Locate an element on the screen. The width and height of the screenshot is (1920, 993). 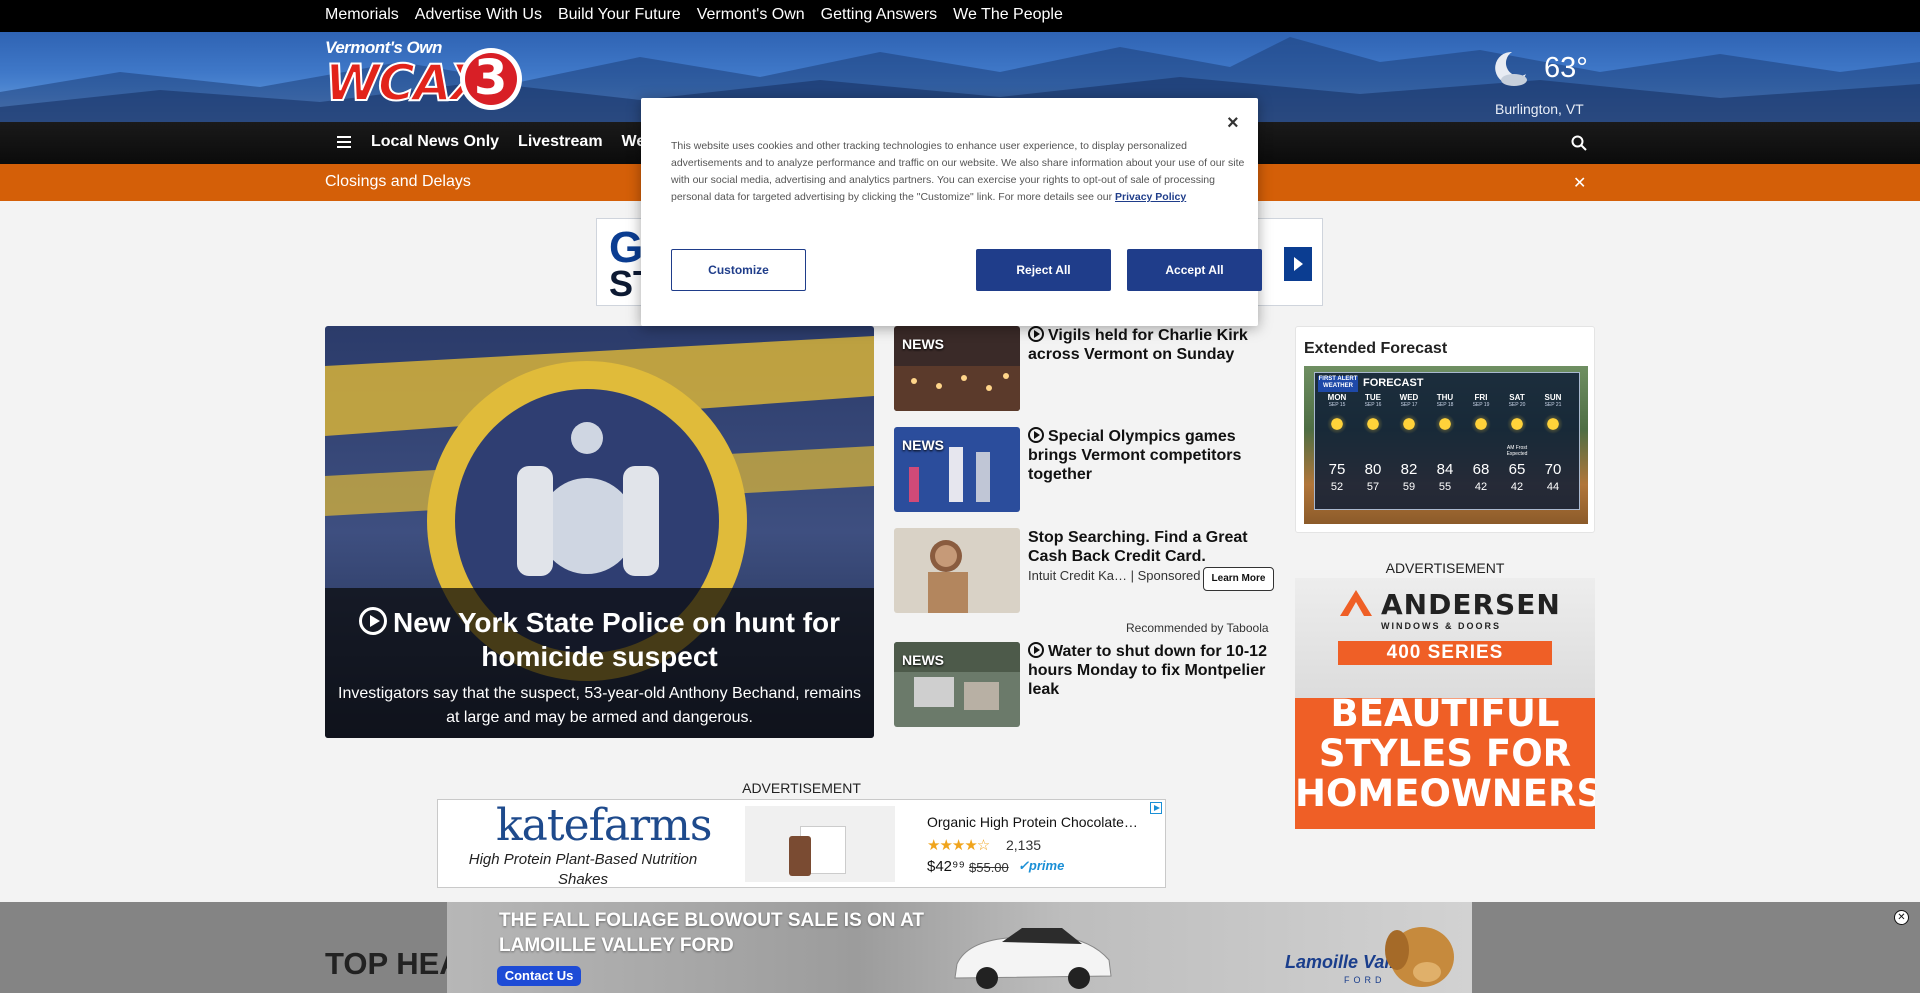
learn-more-button: Learn More is located at coordinates (1238, 579).